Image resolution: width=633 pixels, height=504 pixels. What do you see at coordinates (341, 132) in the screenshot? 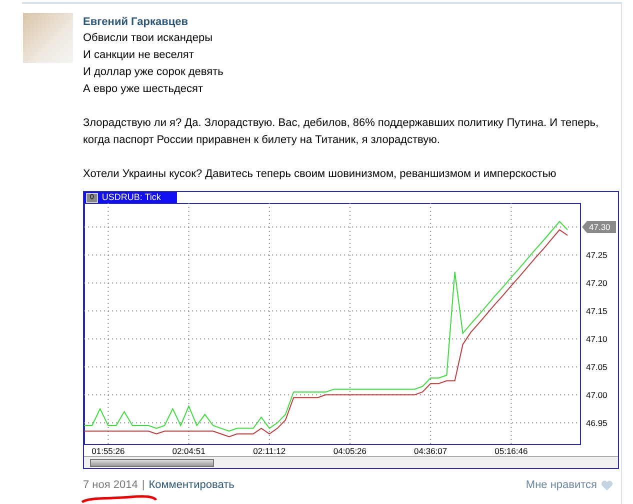
I see `post-paragraph: Злорадствую ли я? Да. Злорадствую. Вас, дебилов, 86% поддержавших политику Путина. И теперь, когда паспорт России приравнен к билету на Титаник, я злорадствую.` at bounding box center [341, 132].